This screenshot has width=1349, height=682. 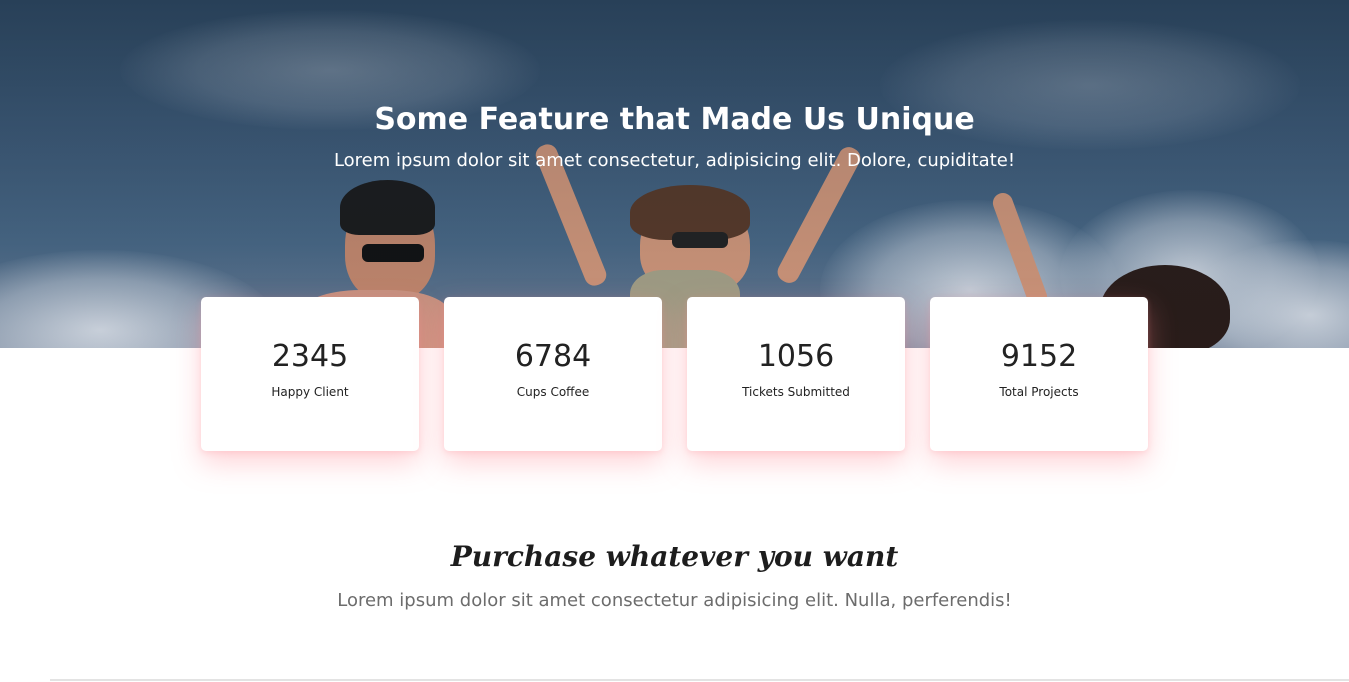 I want to click on stat-label: Happy Client, so click(x=310, y=392).